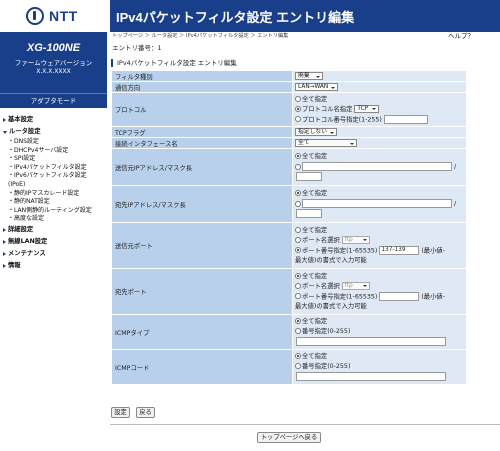  What do you see at coordinates (342, 119) in the screenshot?
I see `radio-label: プロトコル番号指定(1-255)` at bounding box center [342, 119].